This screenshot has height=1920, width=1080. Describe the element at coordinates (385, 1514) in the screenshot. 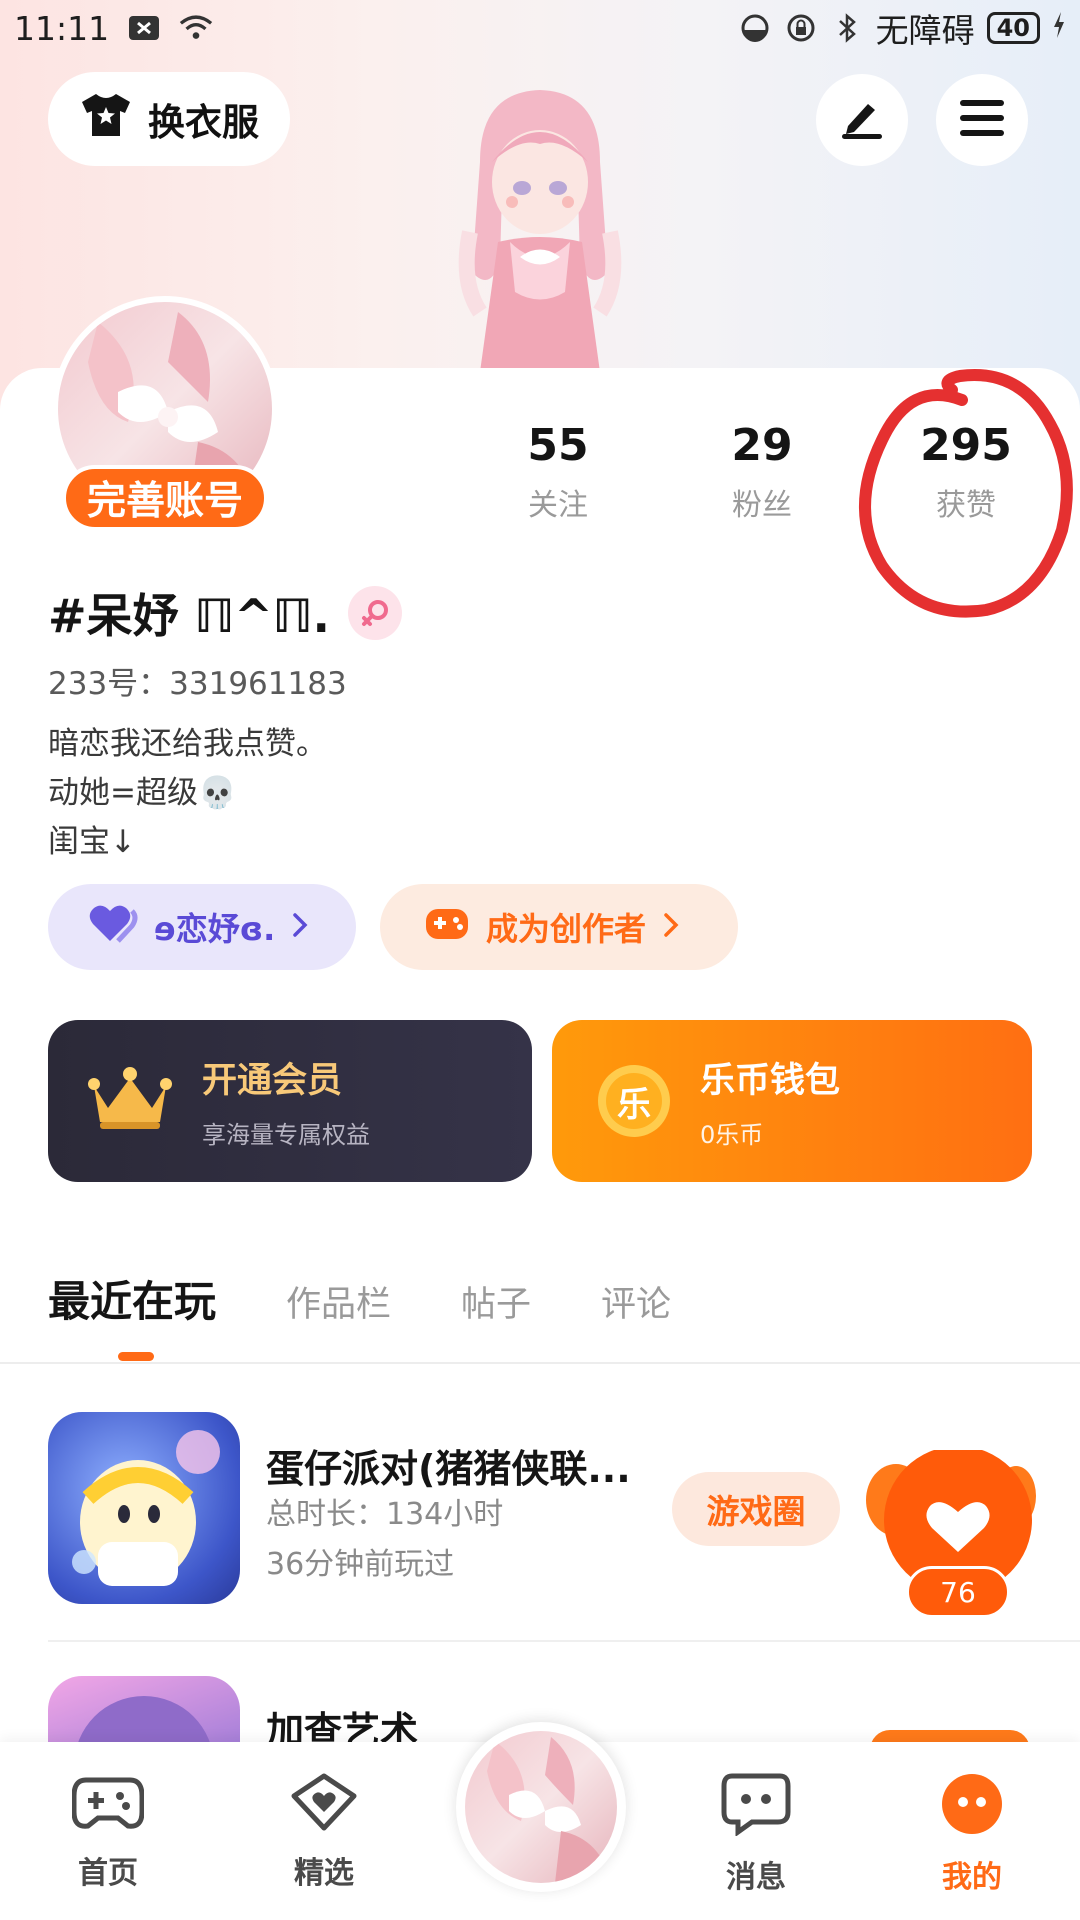

I see `game-playtime: 总时长：134小时` at that location.